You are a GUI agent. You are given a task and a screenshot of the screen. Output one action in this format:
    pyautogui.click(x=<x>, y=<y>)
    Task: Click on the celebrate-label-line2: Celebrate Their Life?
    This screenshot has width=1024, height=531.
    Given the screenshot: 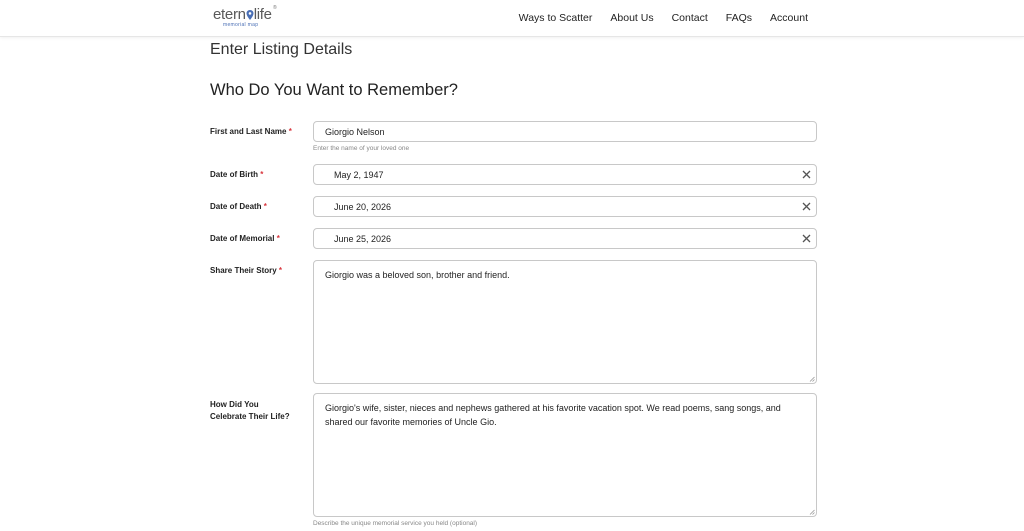 What is the action you would take?
    pyautogui.click(x=250, y=416)
    